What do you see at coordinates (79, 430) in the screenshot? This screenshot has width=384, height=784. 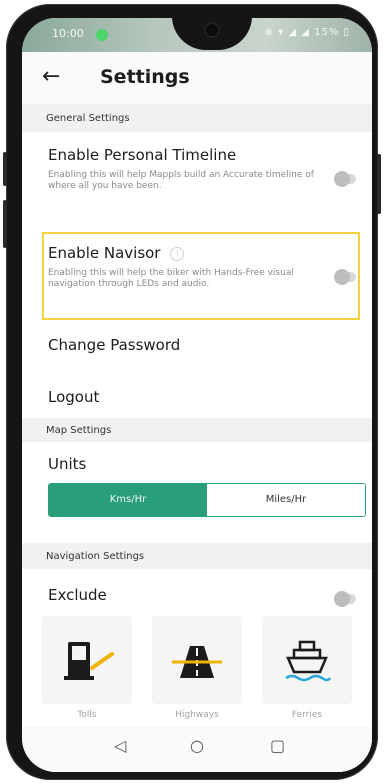 I see `section-label: Map Settings` at bounding box center [79, 430].